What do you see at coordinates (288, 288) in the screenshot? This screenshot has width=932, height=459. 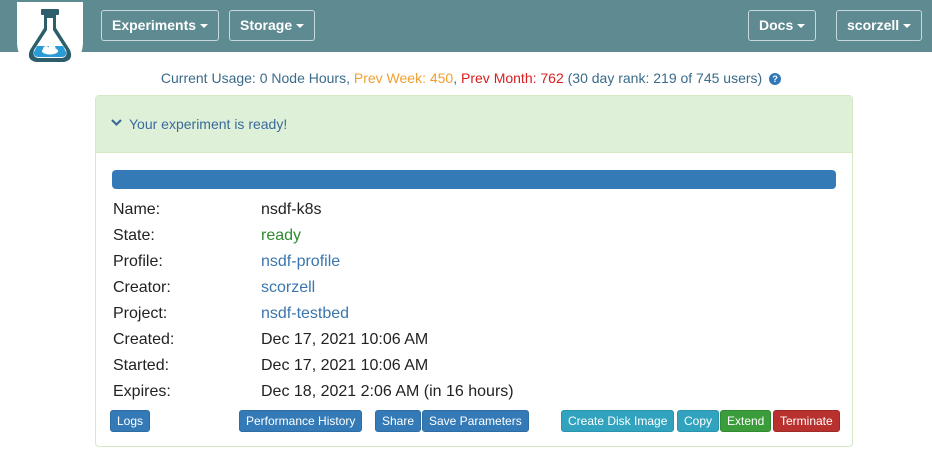 I see `detail-value: scorzell` at bounding box center [288, 288].